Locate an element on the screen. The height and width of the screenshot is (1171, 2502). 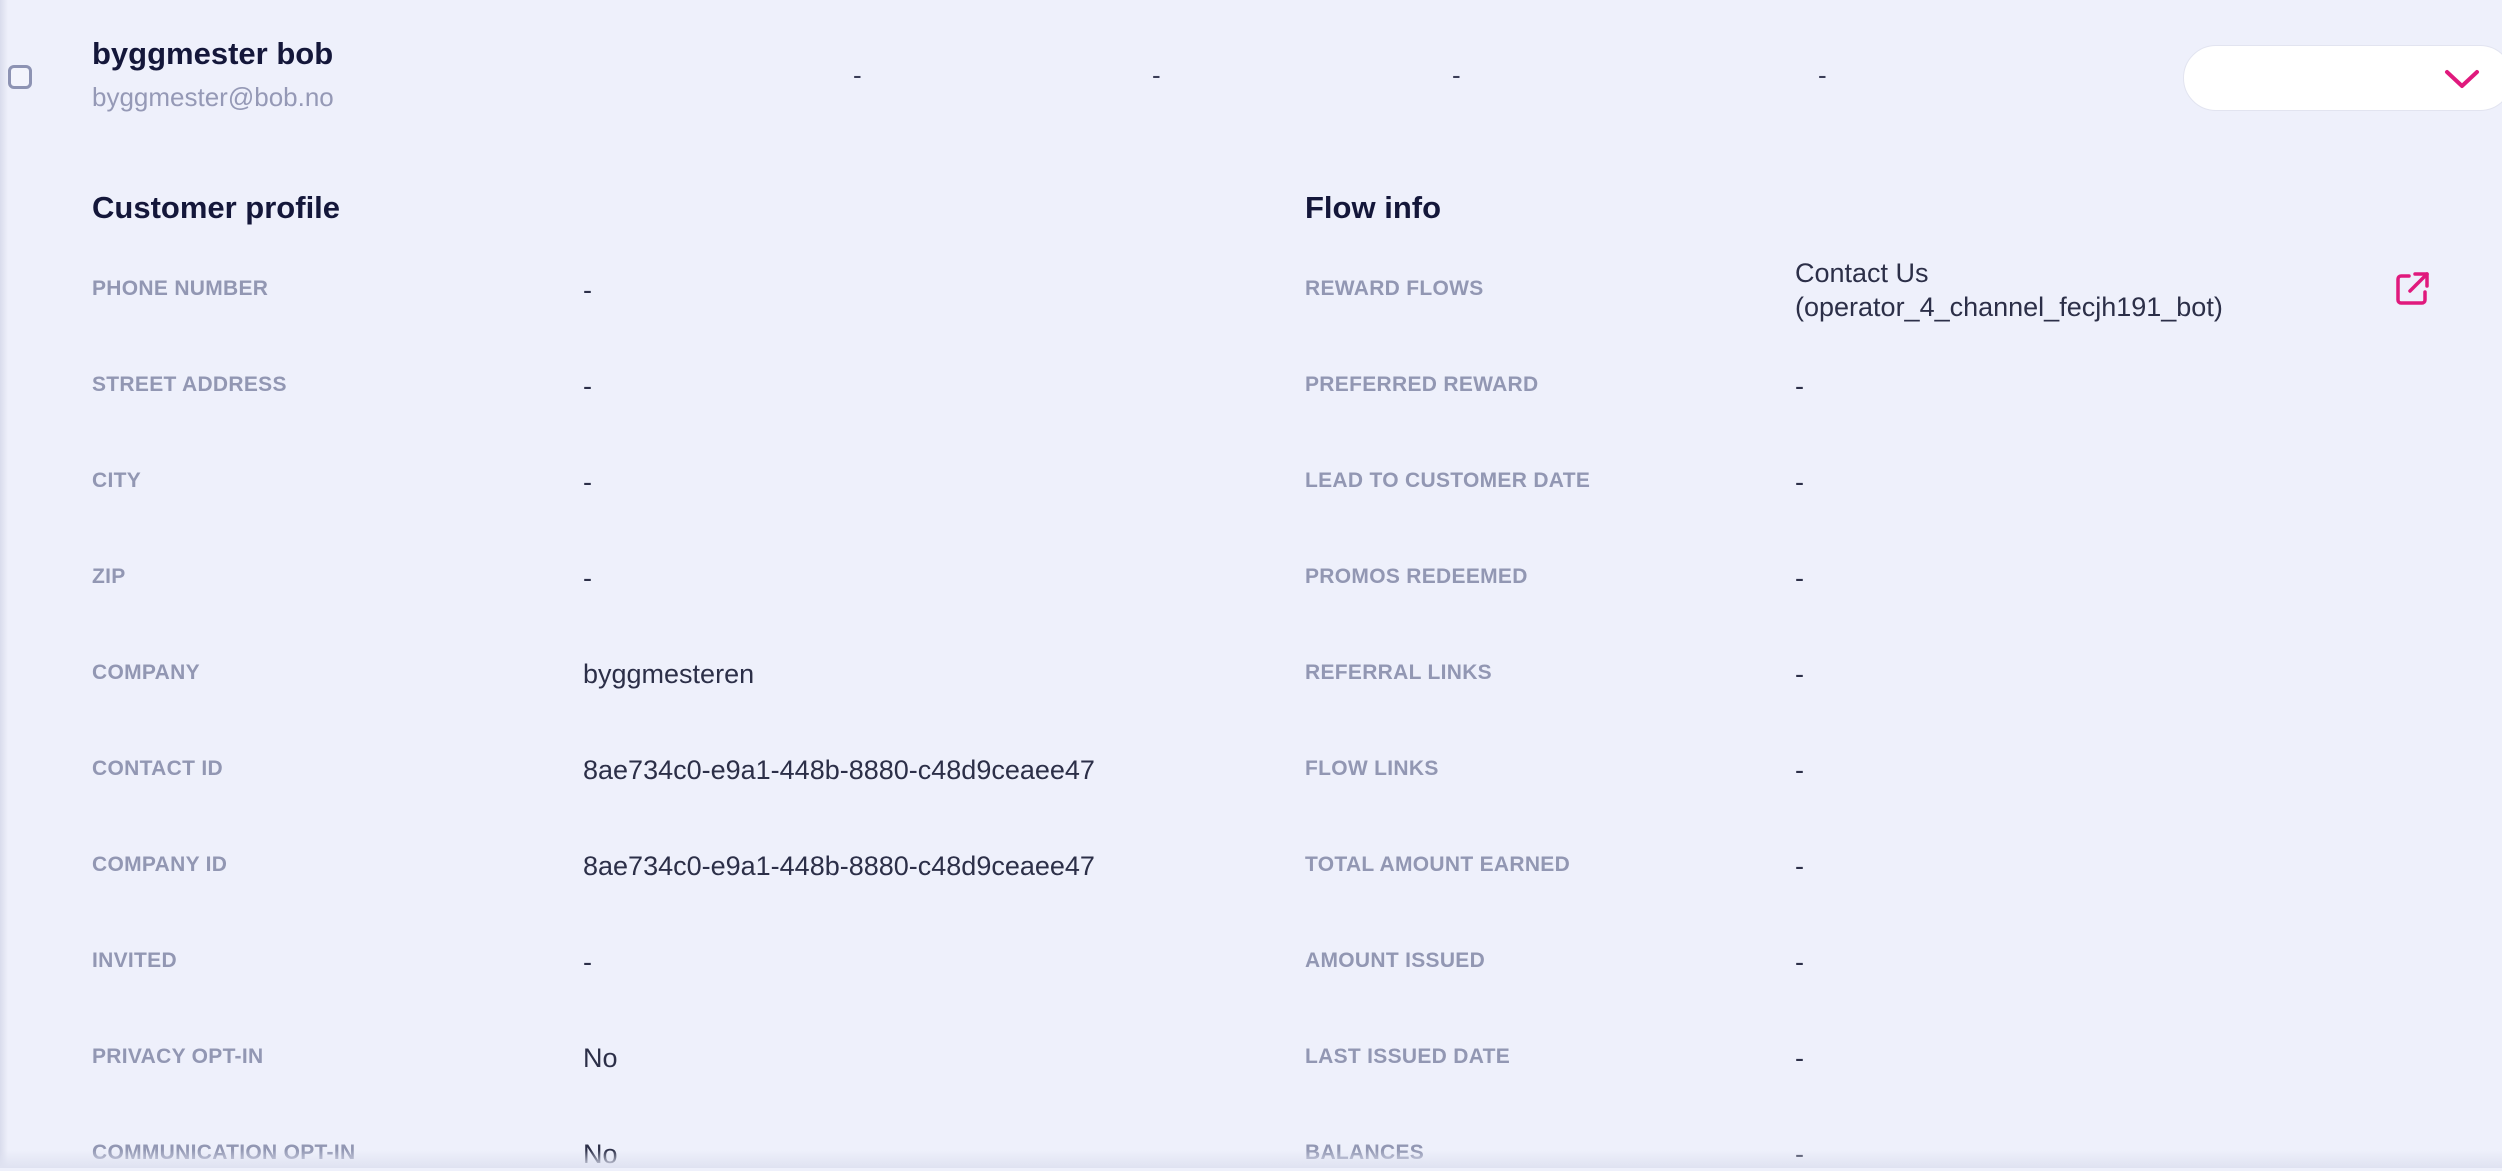
field-value-phone-number: - is located at coordinates (587, 290).